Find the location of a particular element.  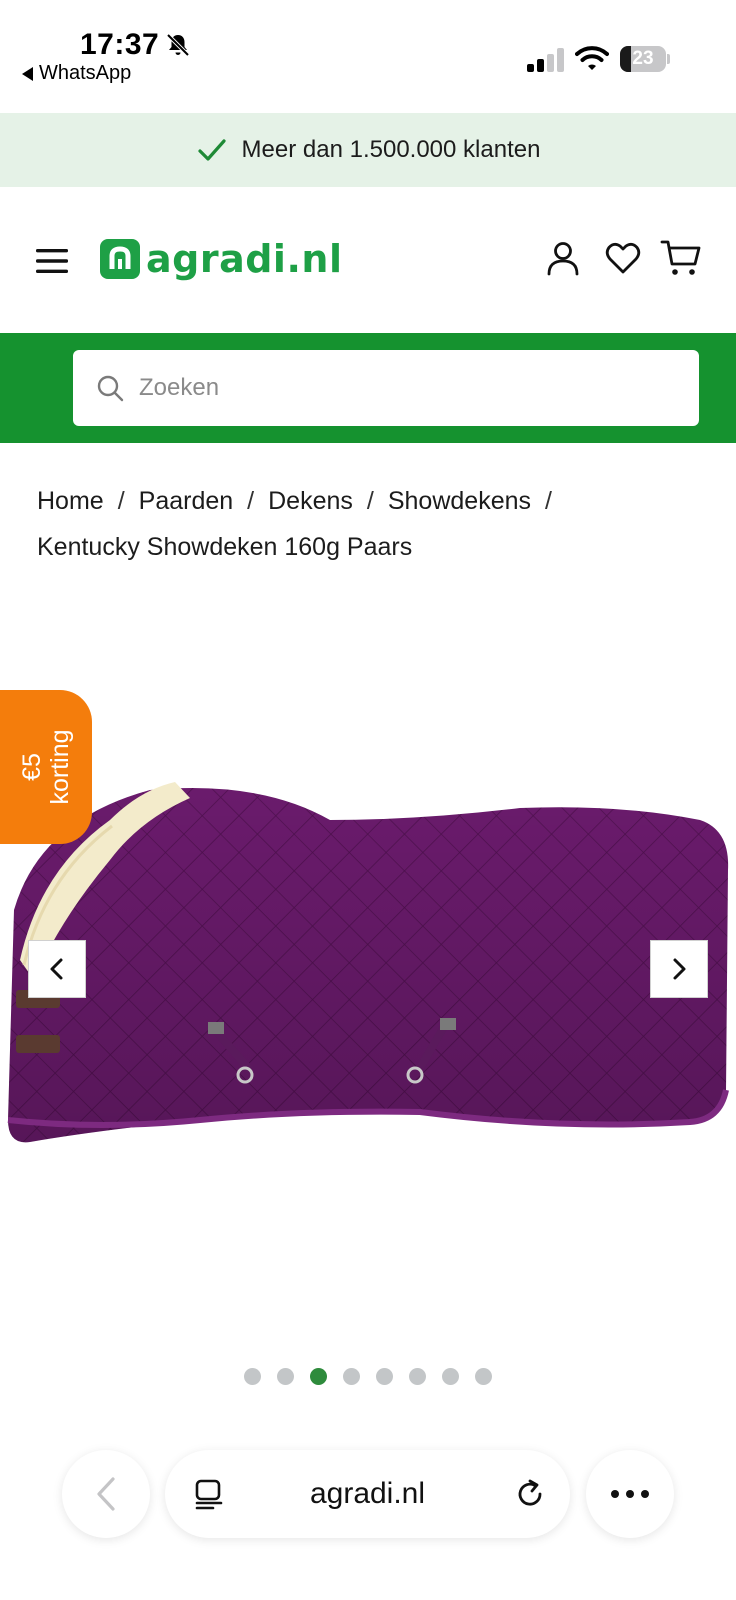

search-box is located at coordinates (386, 388).